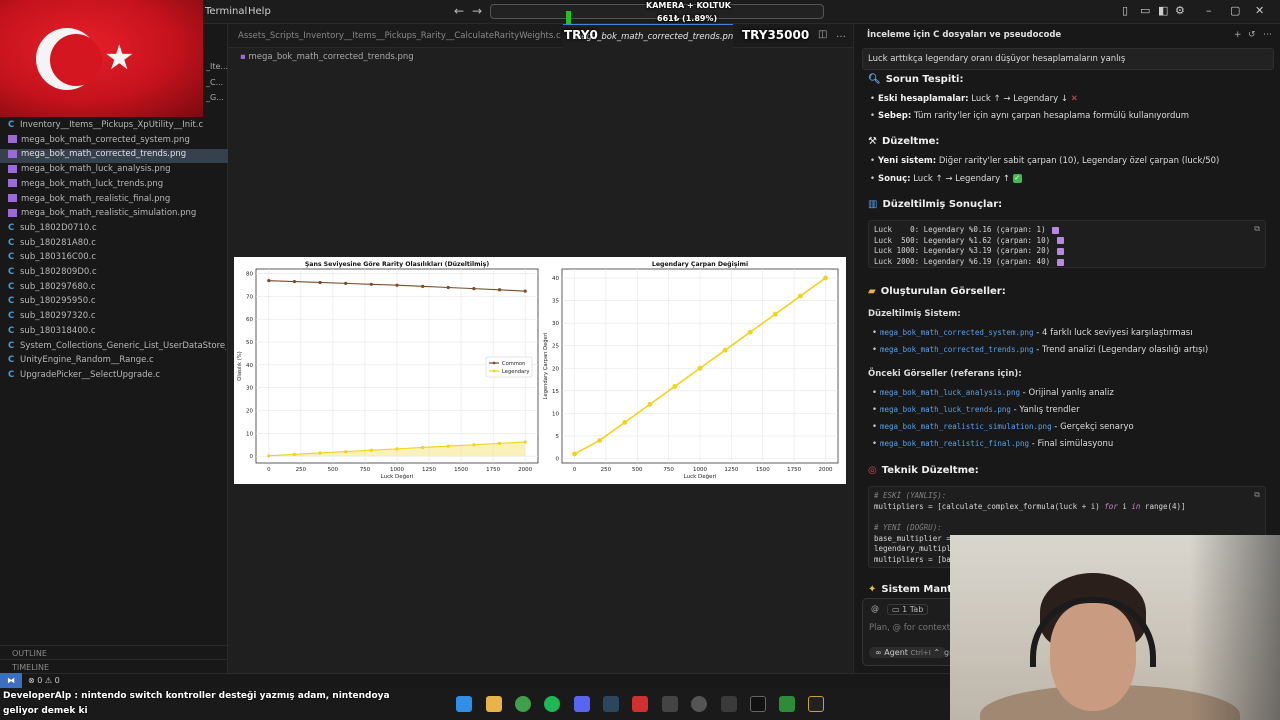 The image size is (1280, 720). Describe the element at coordinates (92, 183) in the screenshot. I see `explorer-item-label: mega_bok_math_luck_trends.png` at that location.